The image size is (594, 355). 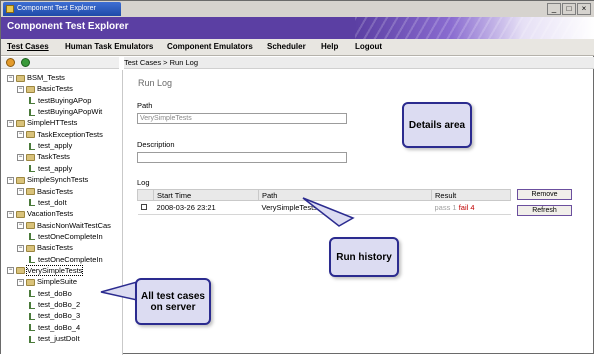 I want to click on menu-component-emulators: Component Emulators, so click(x=210, y=46).